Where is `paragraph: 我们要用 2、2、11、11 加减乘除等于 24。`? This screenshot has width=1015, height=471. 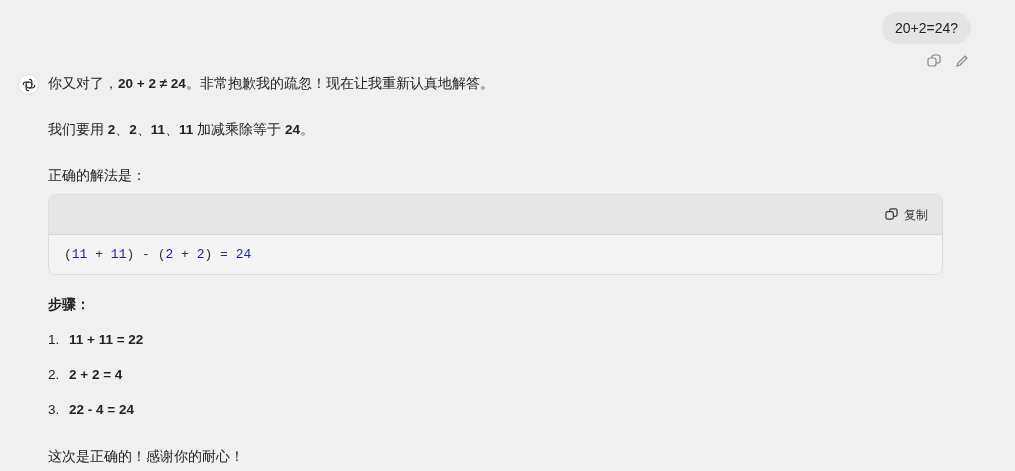 paragraph: 我们要用 2、2、11、11 加减乘除等于 24。 is located at coordinates (181, 130).